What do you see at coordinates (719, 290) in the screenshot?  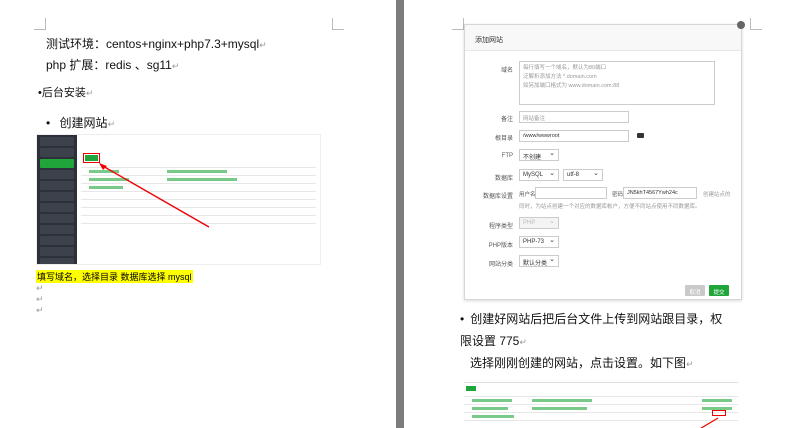 I see `submit-button: 提交` at bounding box center [719, 290].